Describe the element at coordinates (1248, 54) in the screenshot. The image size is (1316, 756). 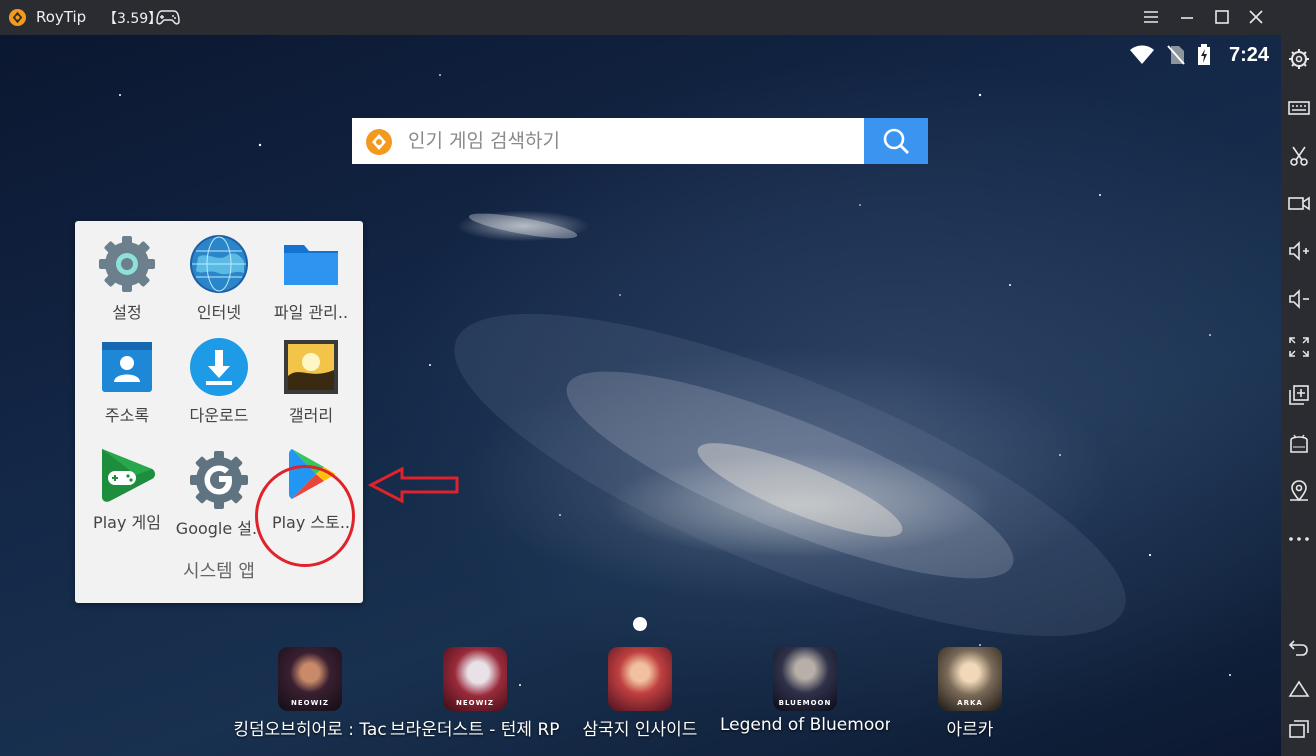
I see `status-clock: 7:24` at that location.